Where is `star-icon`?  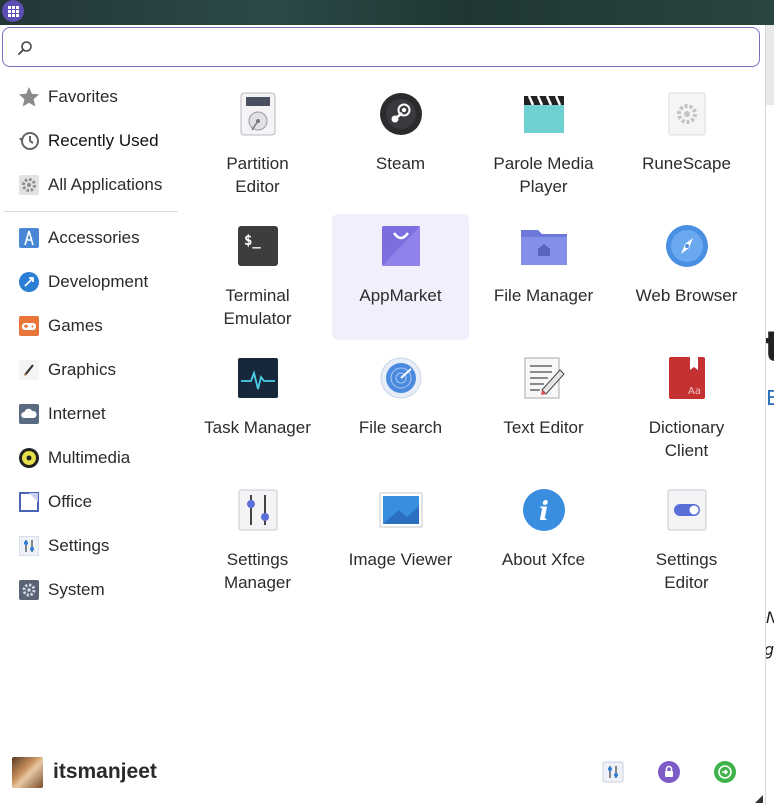
star-icon is located at coordinates (29, 97).